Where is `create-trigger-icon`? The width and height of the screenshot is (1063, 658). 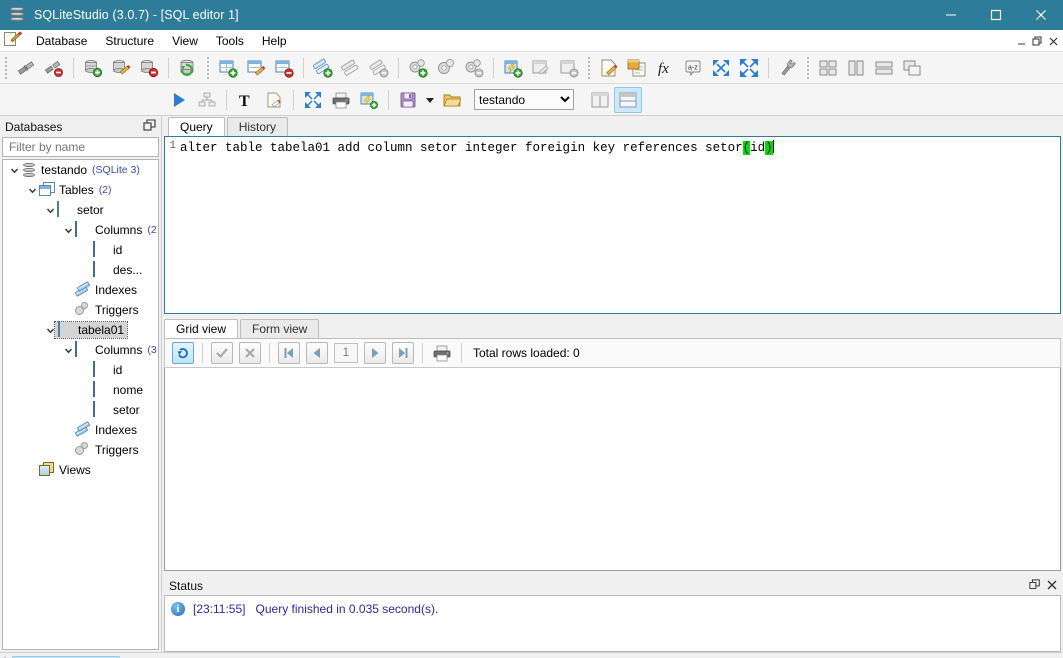
create-trigger-icon is located at coordinates (418, 68).